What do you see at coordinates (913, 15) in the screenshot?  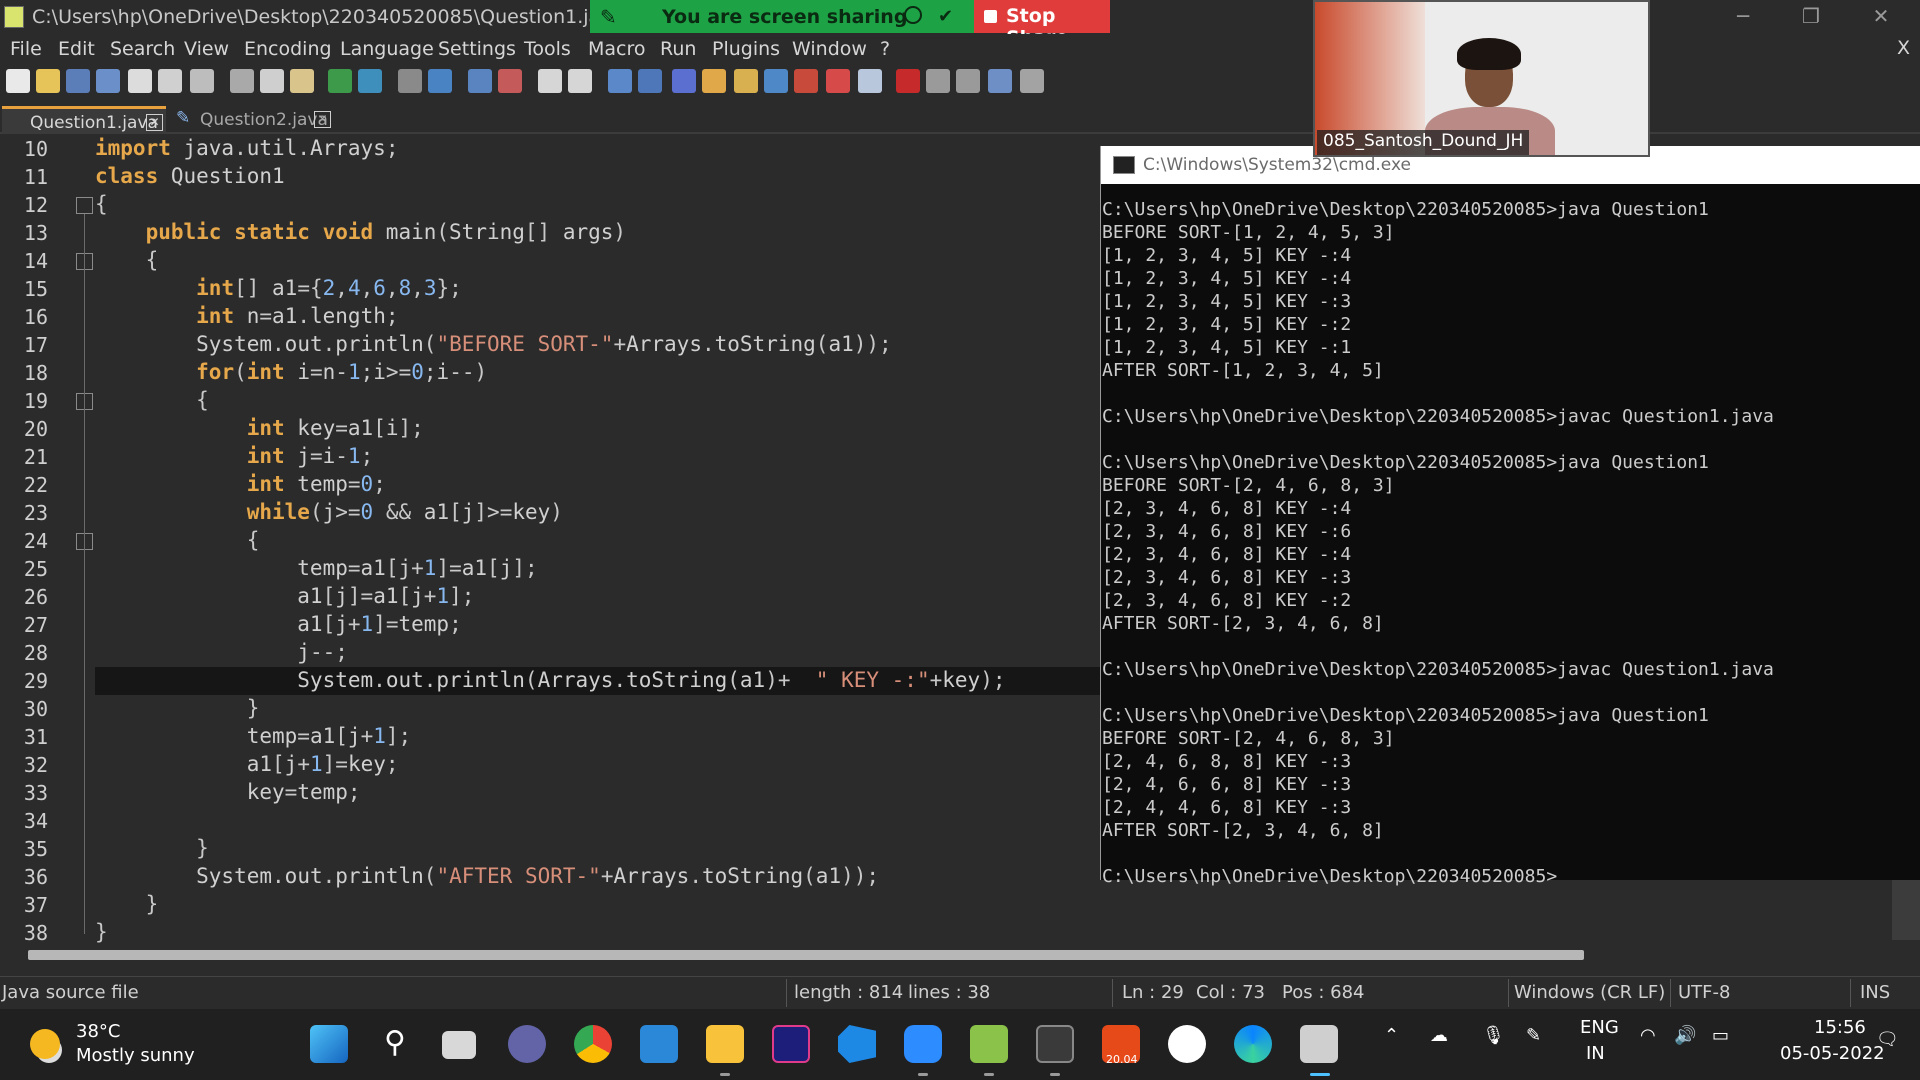 I see `pause-share-icon` at bounding box center [913, 15].